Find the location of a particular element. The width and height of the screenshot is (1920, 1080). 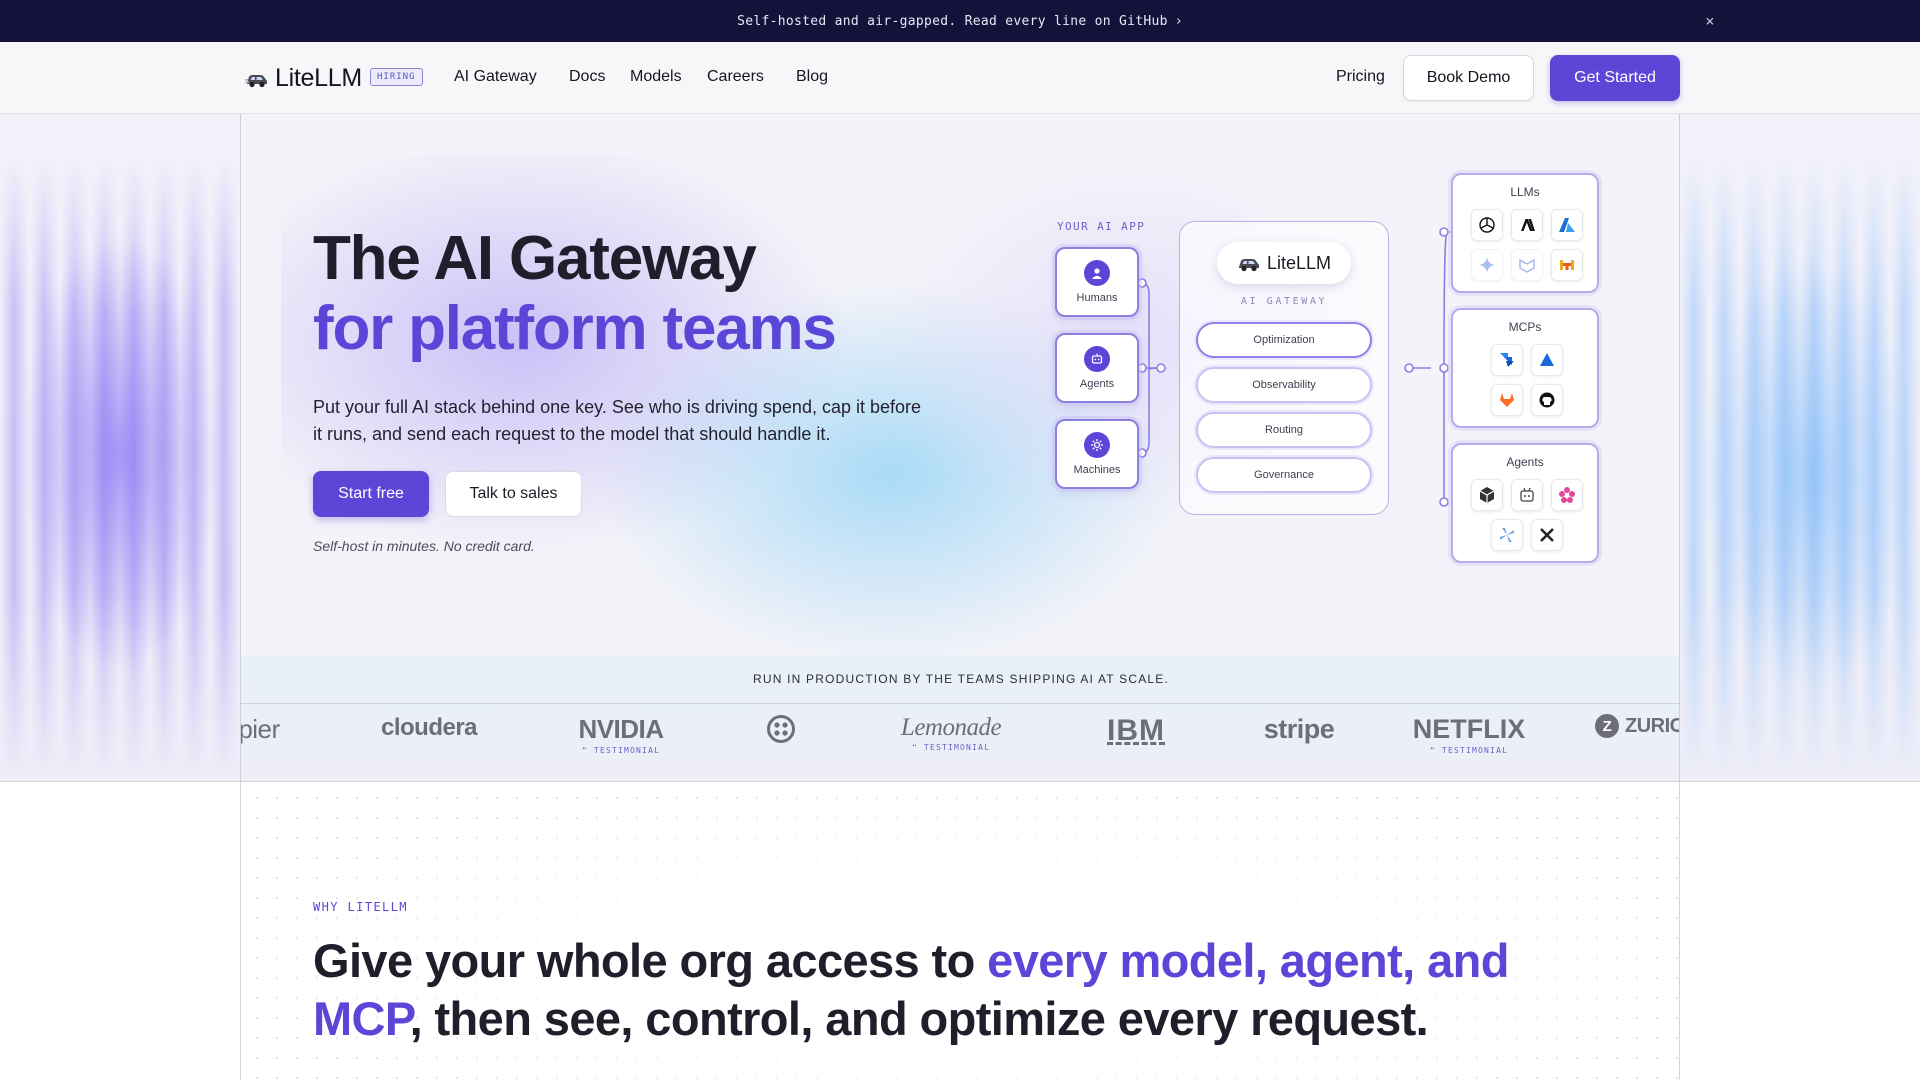

logo-twilio: twilio is located at coordinates (781, 731).